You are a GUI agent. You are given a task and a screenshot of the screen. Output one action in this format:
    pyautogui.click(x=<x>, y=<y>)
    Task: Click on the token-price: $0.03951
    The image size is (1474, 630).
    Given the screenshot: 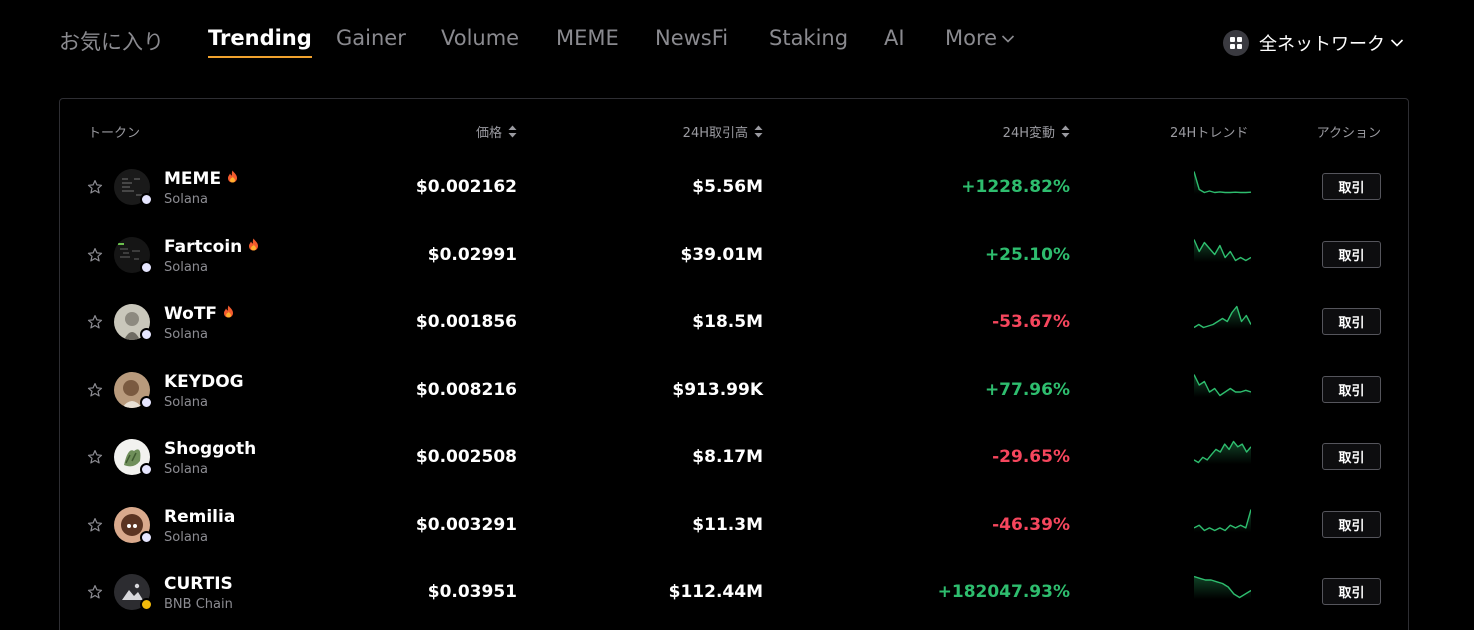 What is the action you would take?
    pyautogui.click(x=472, y=592)
    